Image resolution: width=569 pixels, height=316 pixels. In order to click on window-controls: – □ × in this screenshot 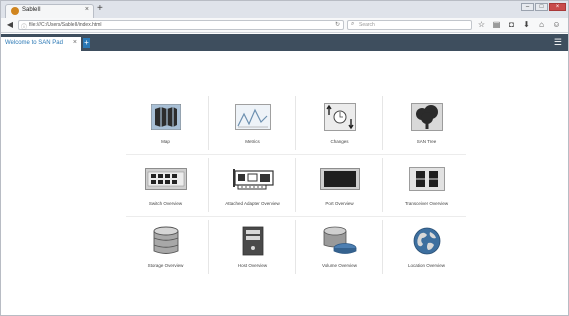, I will do `click(543, 7)`.